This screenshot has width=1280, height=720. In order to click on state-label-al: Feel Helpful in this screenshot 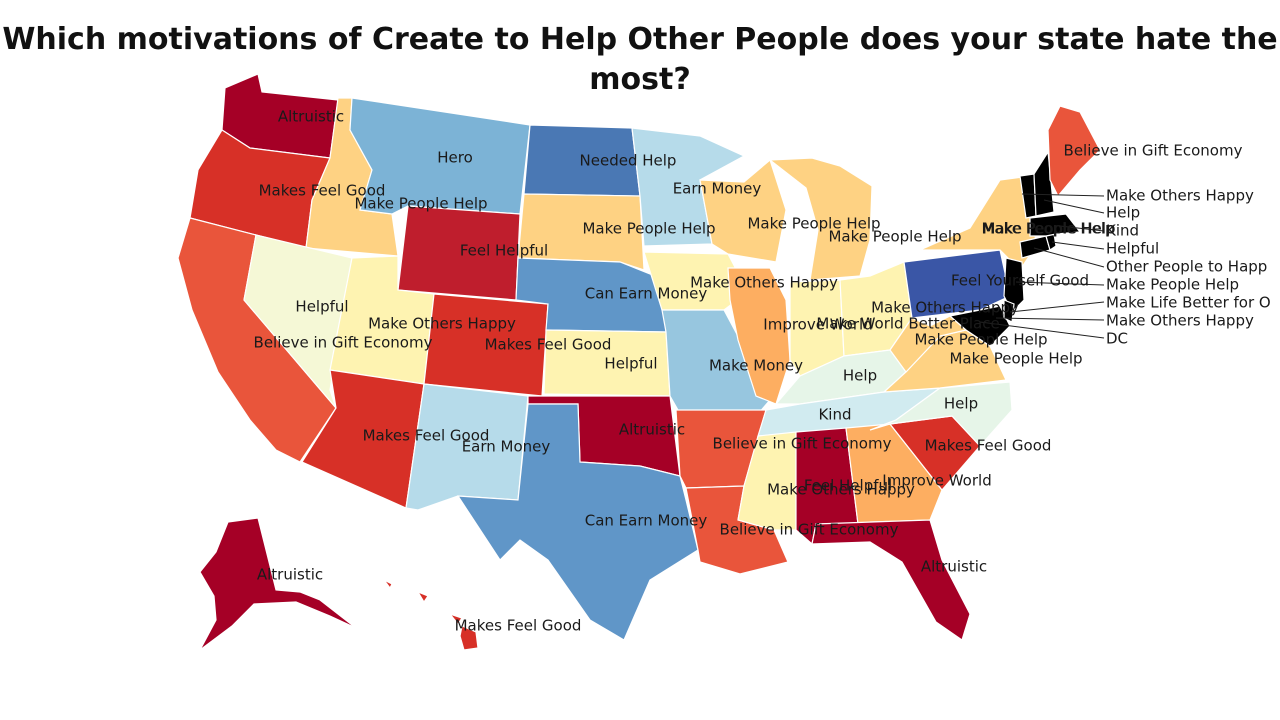, I will do `click(848, 486)`.